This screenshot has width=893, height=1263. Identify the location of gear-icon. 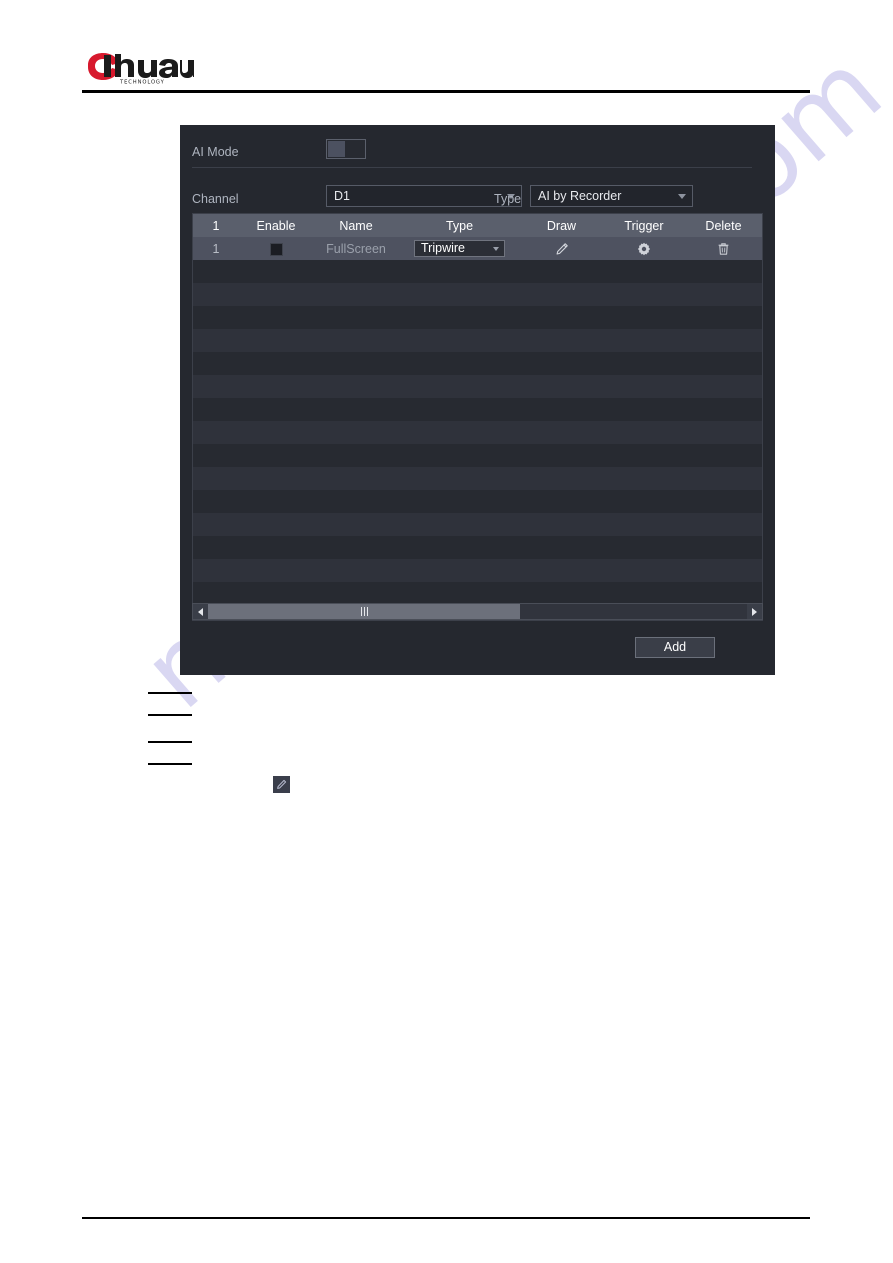
(644, 249).